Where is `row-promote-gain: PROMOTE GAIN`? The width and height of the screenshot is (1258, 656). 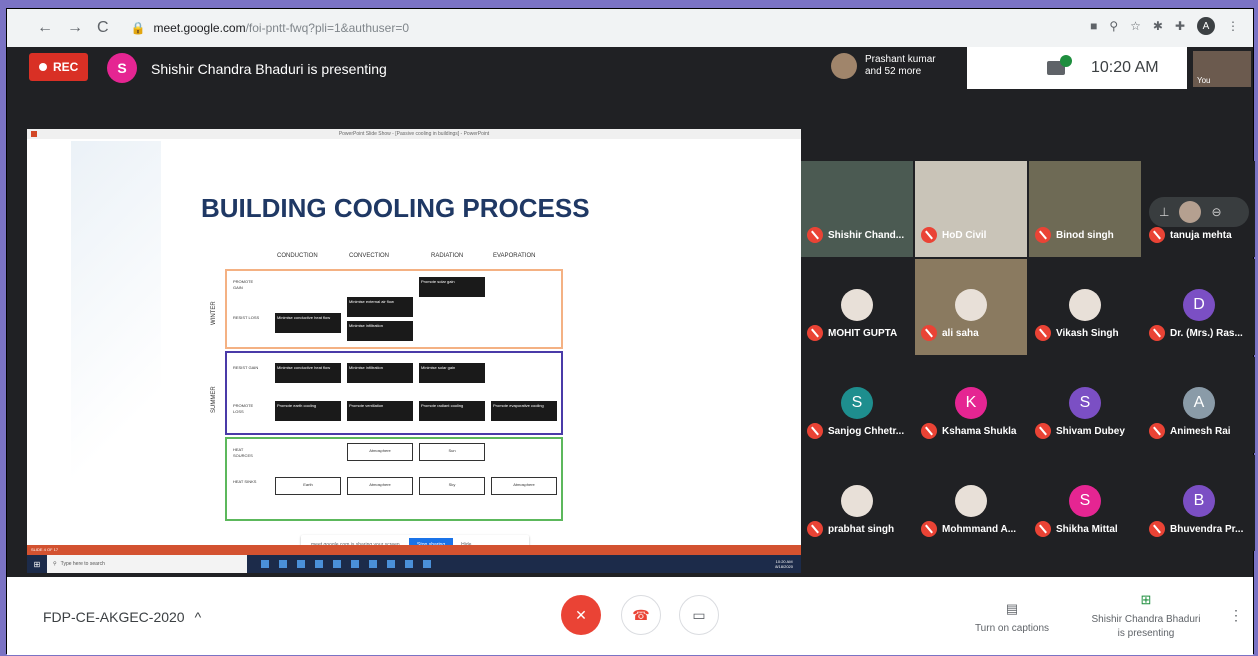
row-promote-gain: PROMOTE GAIN is located at coordinates (243, 284).